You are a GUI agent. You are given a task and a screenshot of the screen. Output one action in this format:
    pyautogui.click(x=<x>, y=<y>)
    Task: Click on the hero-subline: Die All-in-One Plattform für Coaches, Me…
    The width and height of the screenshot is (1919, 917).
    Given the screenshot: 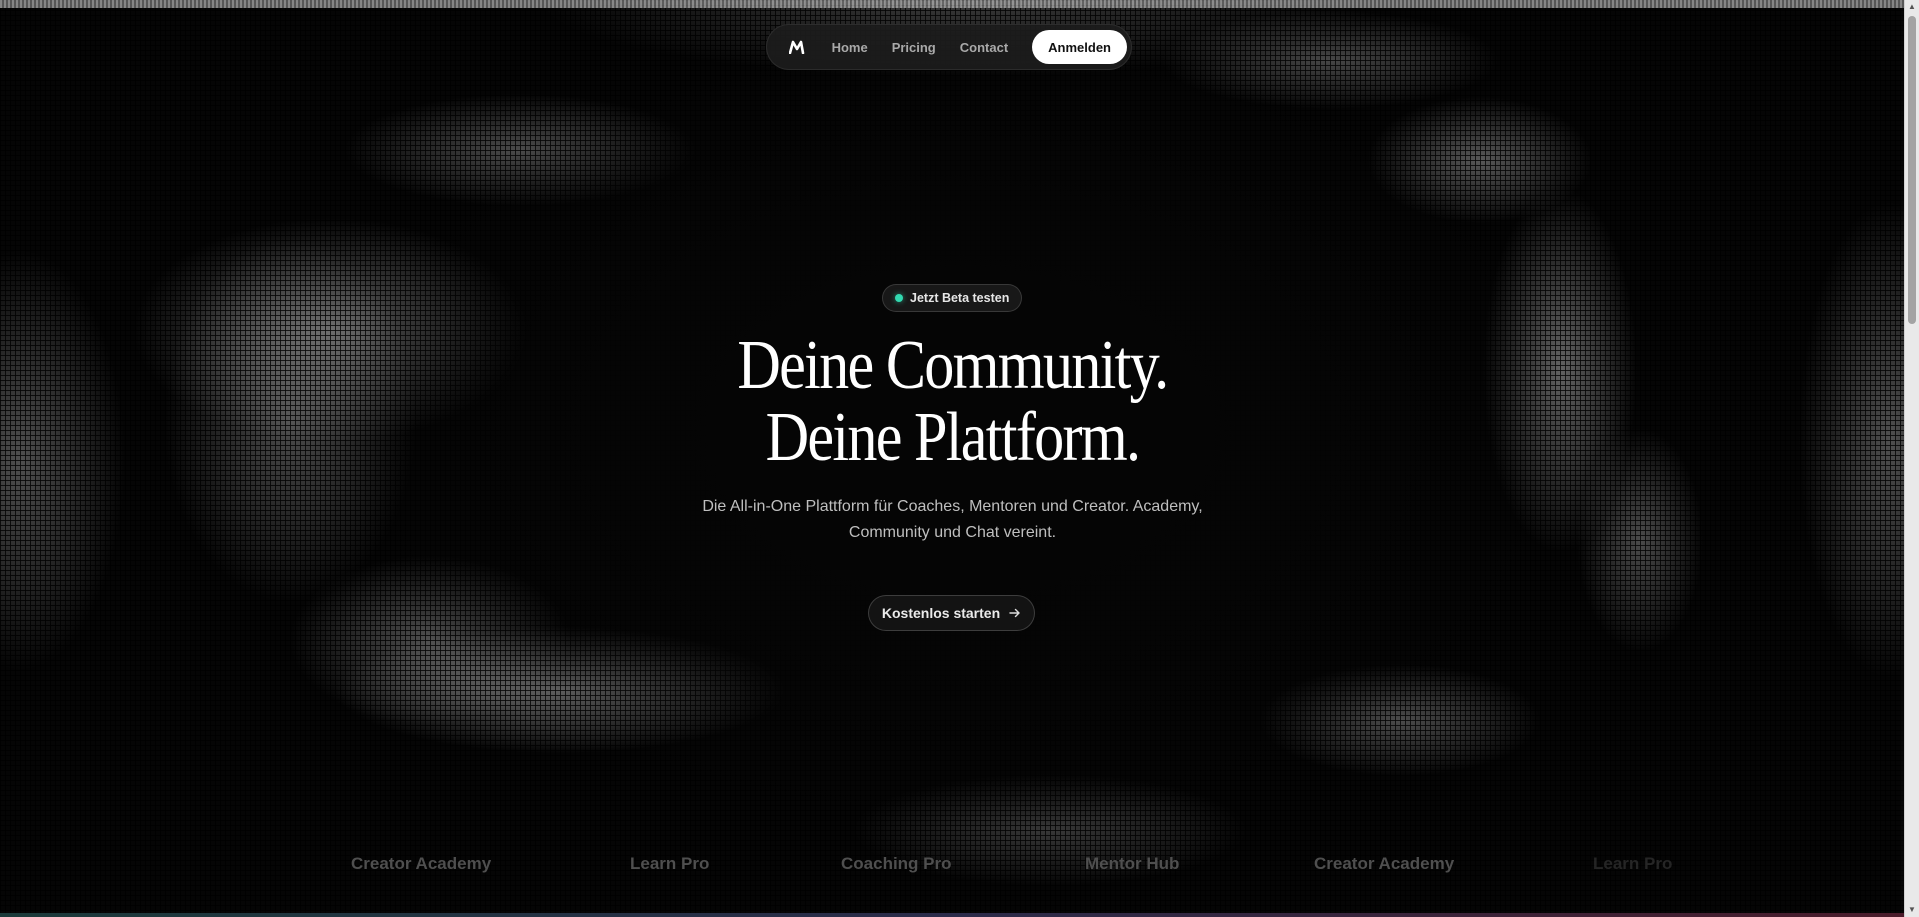 What is the action you would take?
    pyautogui.click(x=952, y=520)
    